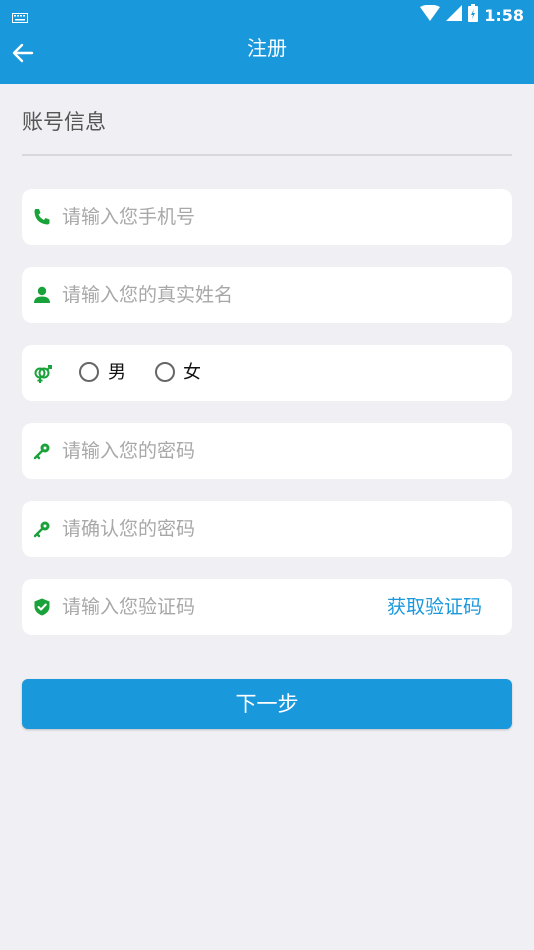 This screenshot has height=950, width=534. What do you see at coordinates (129, 217) in the screenshot?
I see `phone-placeholder: 请输入您手机号` at bounding box center [129, 217].